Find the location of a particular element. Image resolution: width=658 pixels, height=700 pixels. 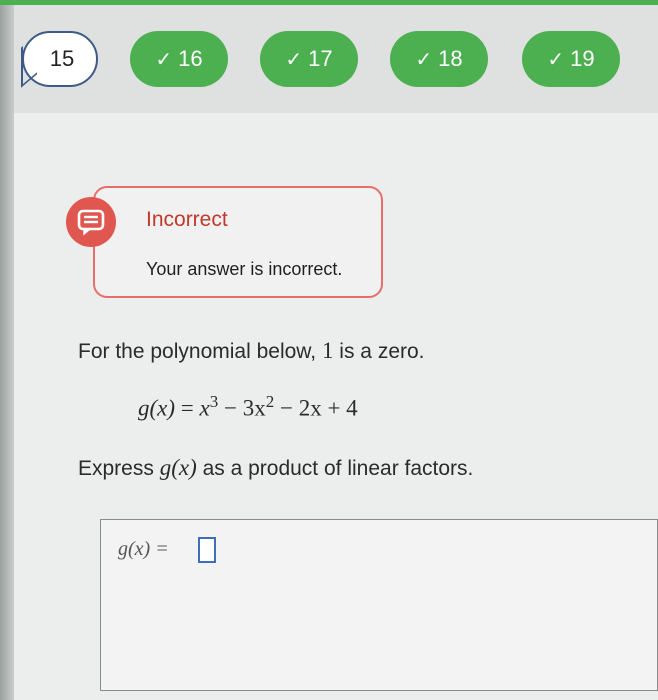

function-lhs: g(x) is located at coordinates (157, 408).